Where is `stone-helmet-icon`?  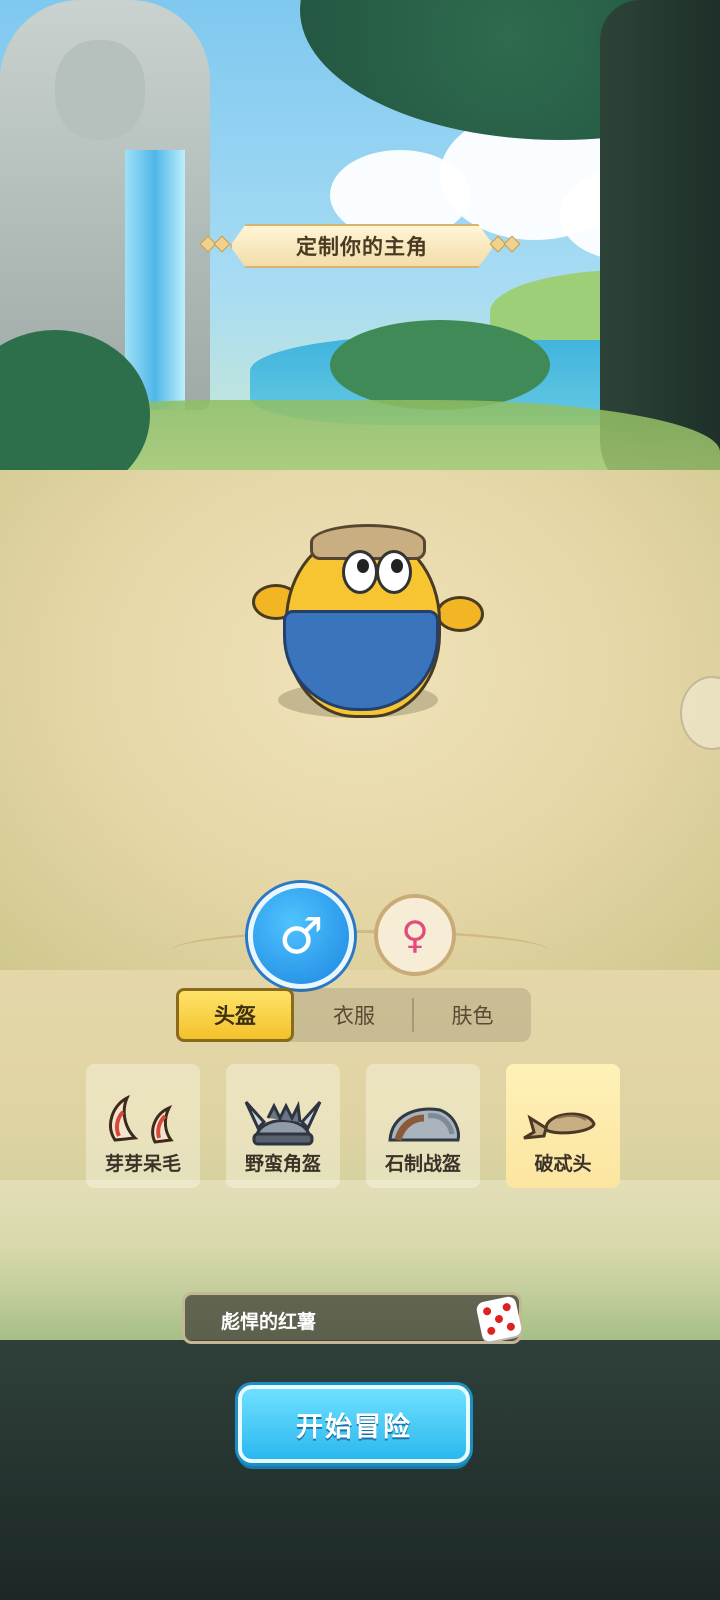
stone-helmet-icon is located at coordinates (423, 1120).